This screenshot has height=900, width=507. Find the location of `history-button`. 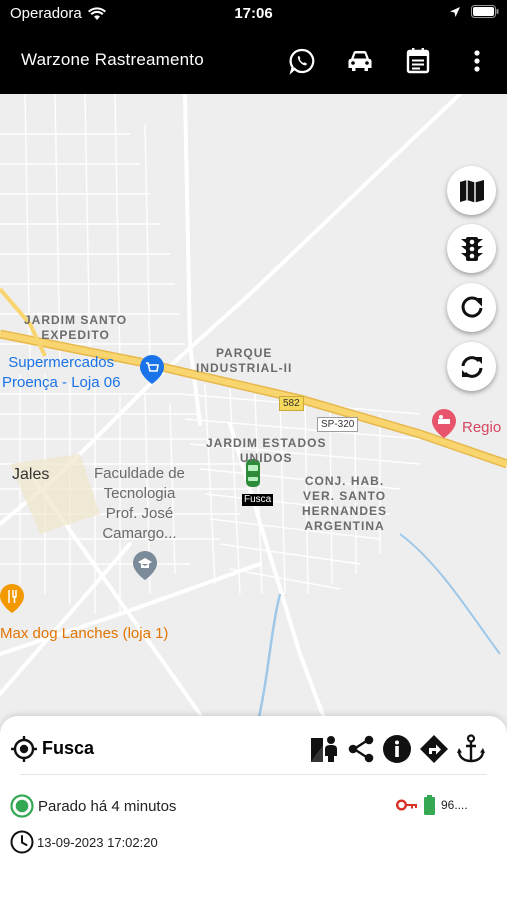

history-button is located at coordinates (418, 61).